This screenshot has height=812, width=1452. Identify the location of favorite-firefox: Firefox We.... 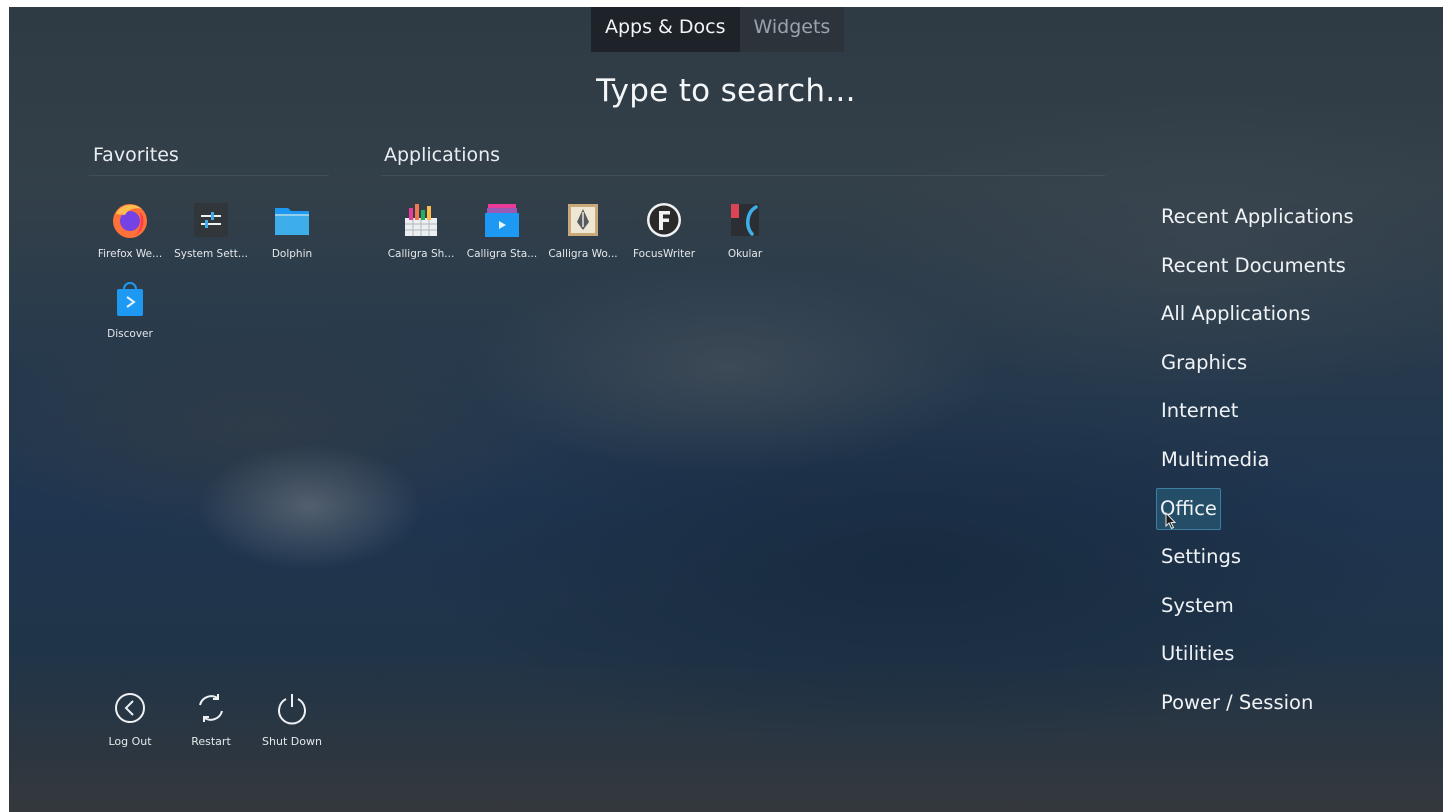
(130, 230).